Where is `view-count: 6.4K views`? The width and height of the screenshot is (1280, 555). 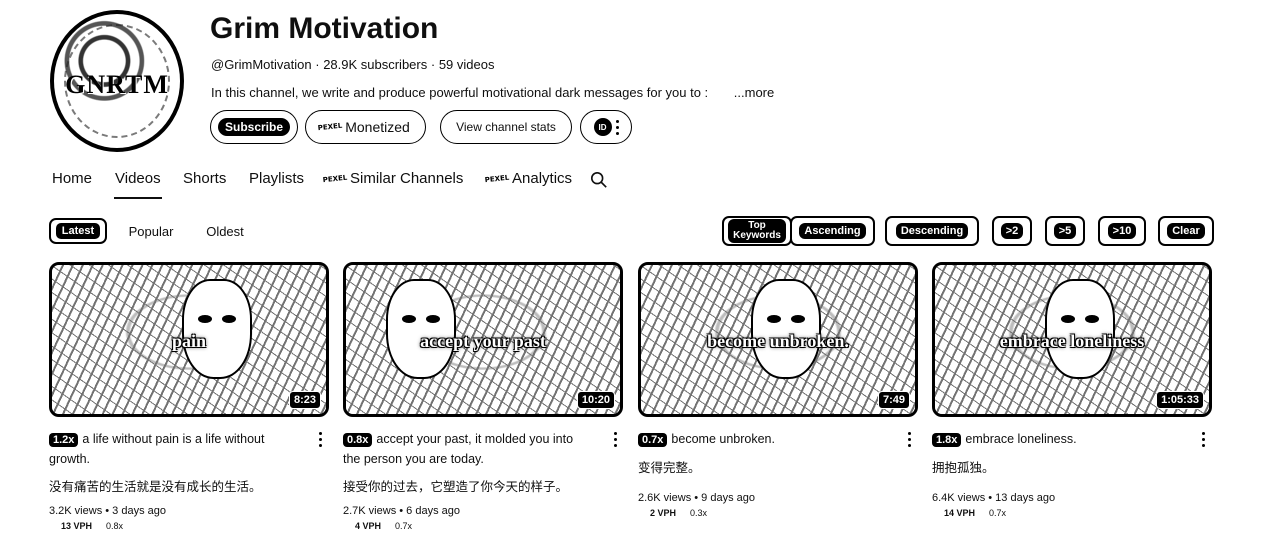 view-count: 6.4K views is located at coordinates (959, 498).